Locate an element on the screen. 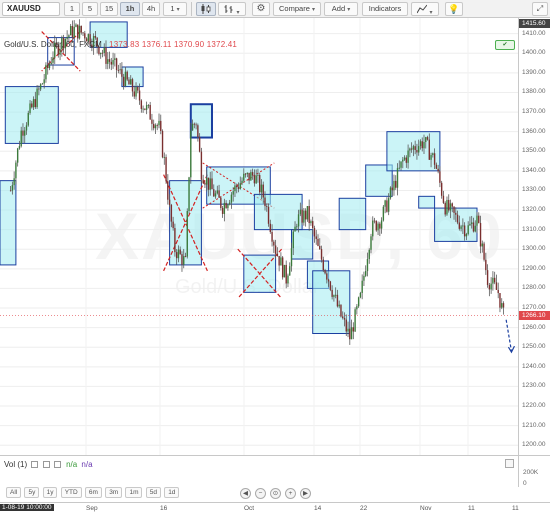  candles-style-button is located at coordinates (206, 9).